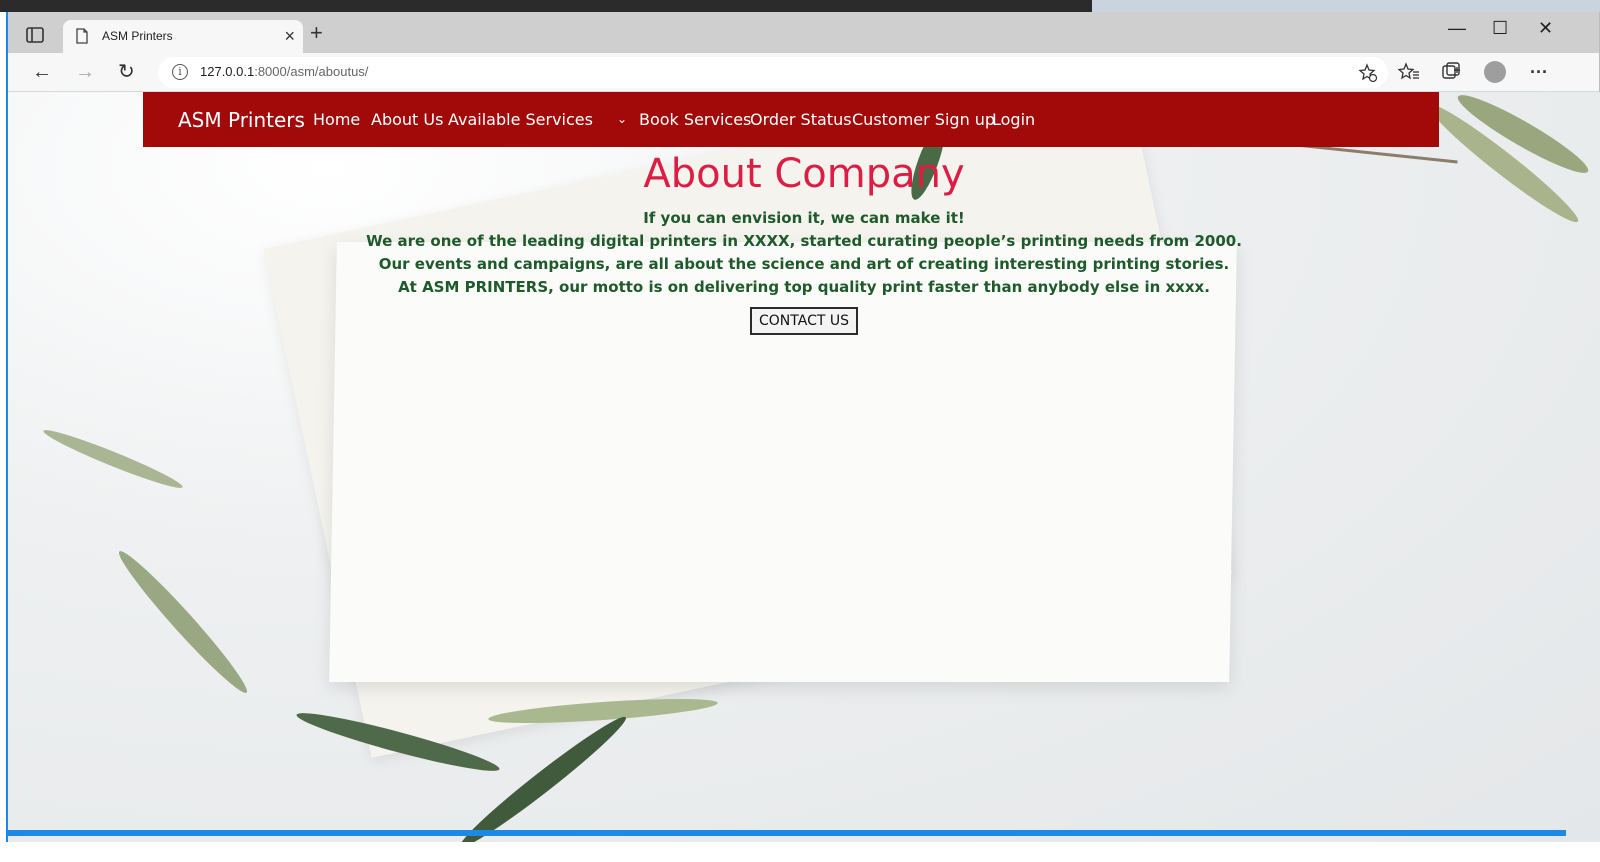 The height and width of the screenshot is (862, 1600). What do you see at coordinates (42, 72) in the screenshot?
I see `back-icon: ←` at bounding box center [42, 72].